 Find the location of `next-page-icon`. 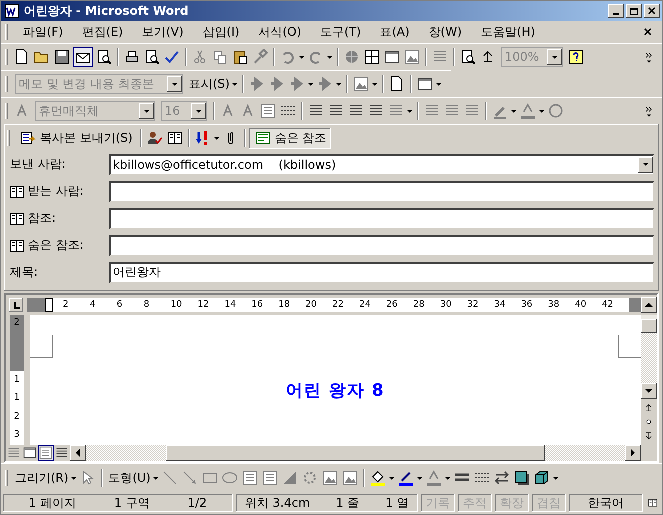

next-page-icon is located at coordinates (649, 436).